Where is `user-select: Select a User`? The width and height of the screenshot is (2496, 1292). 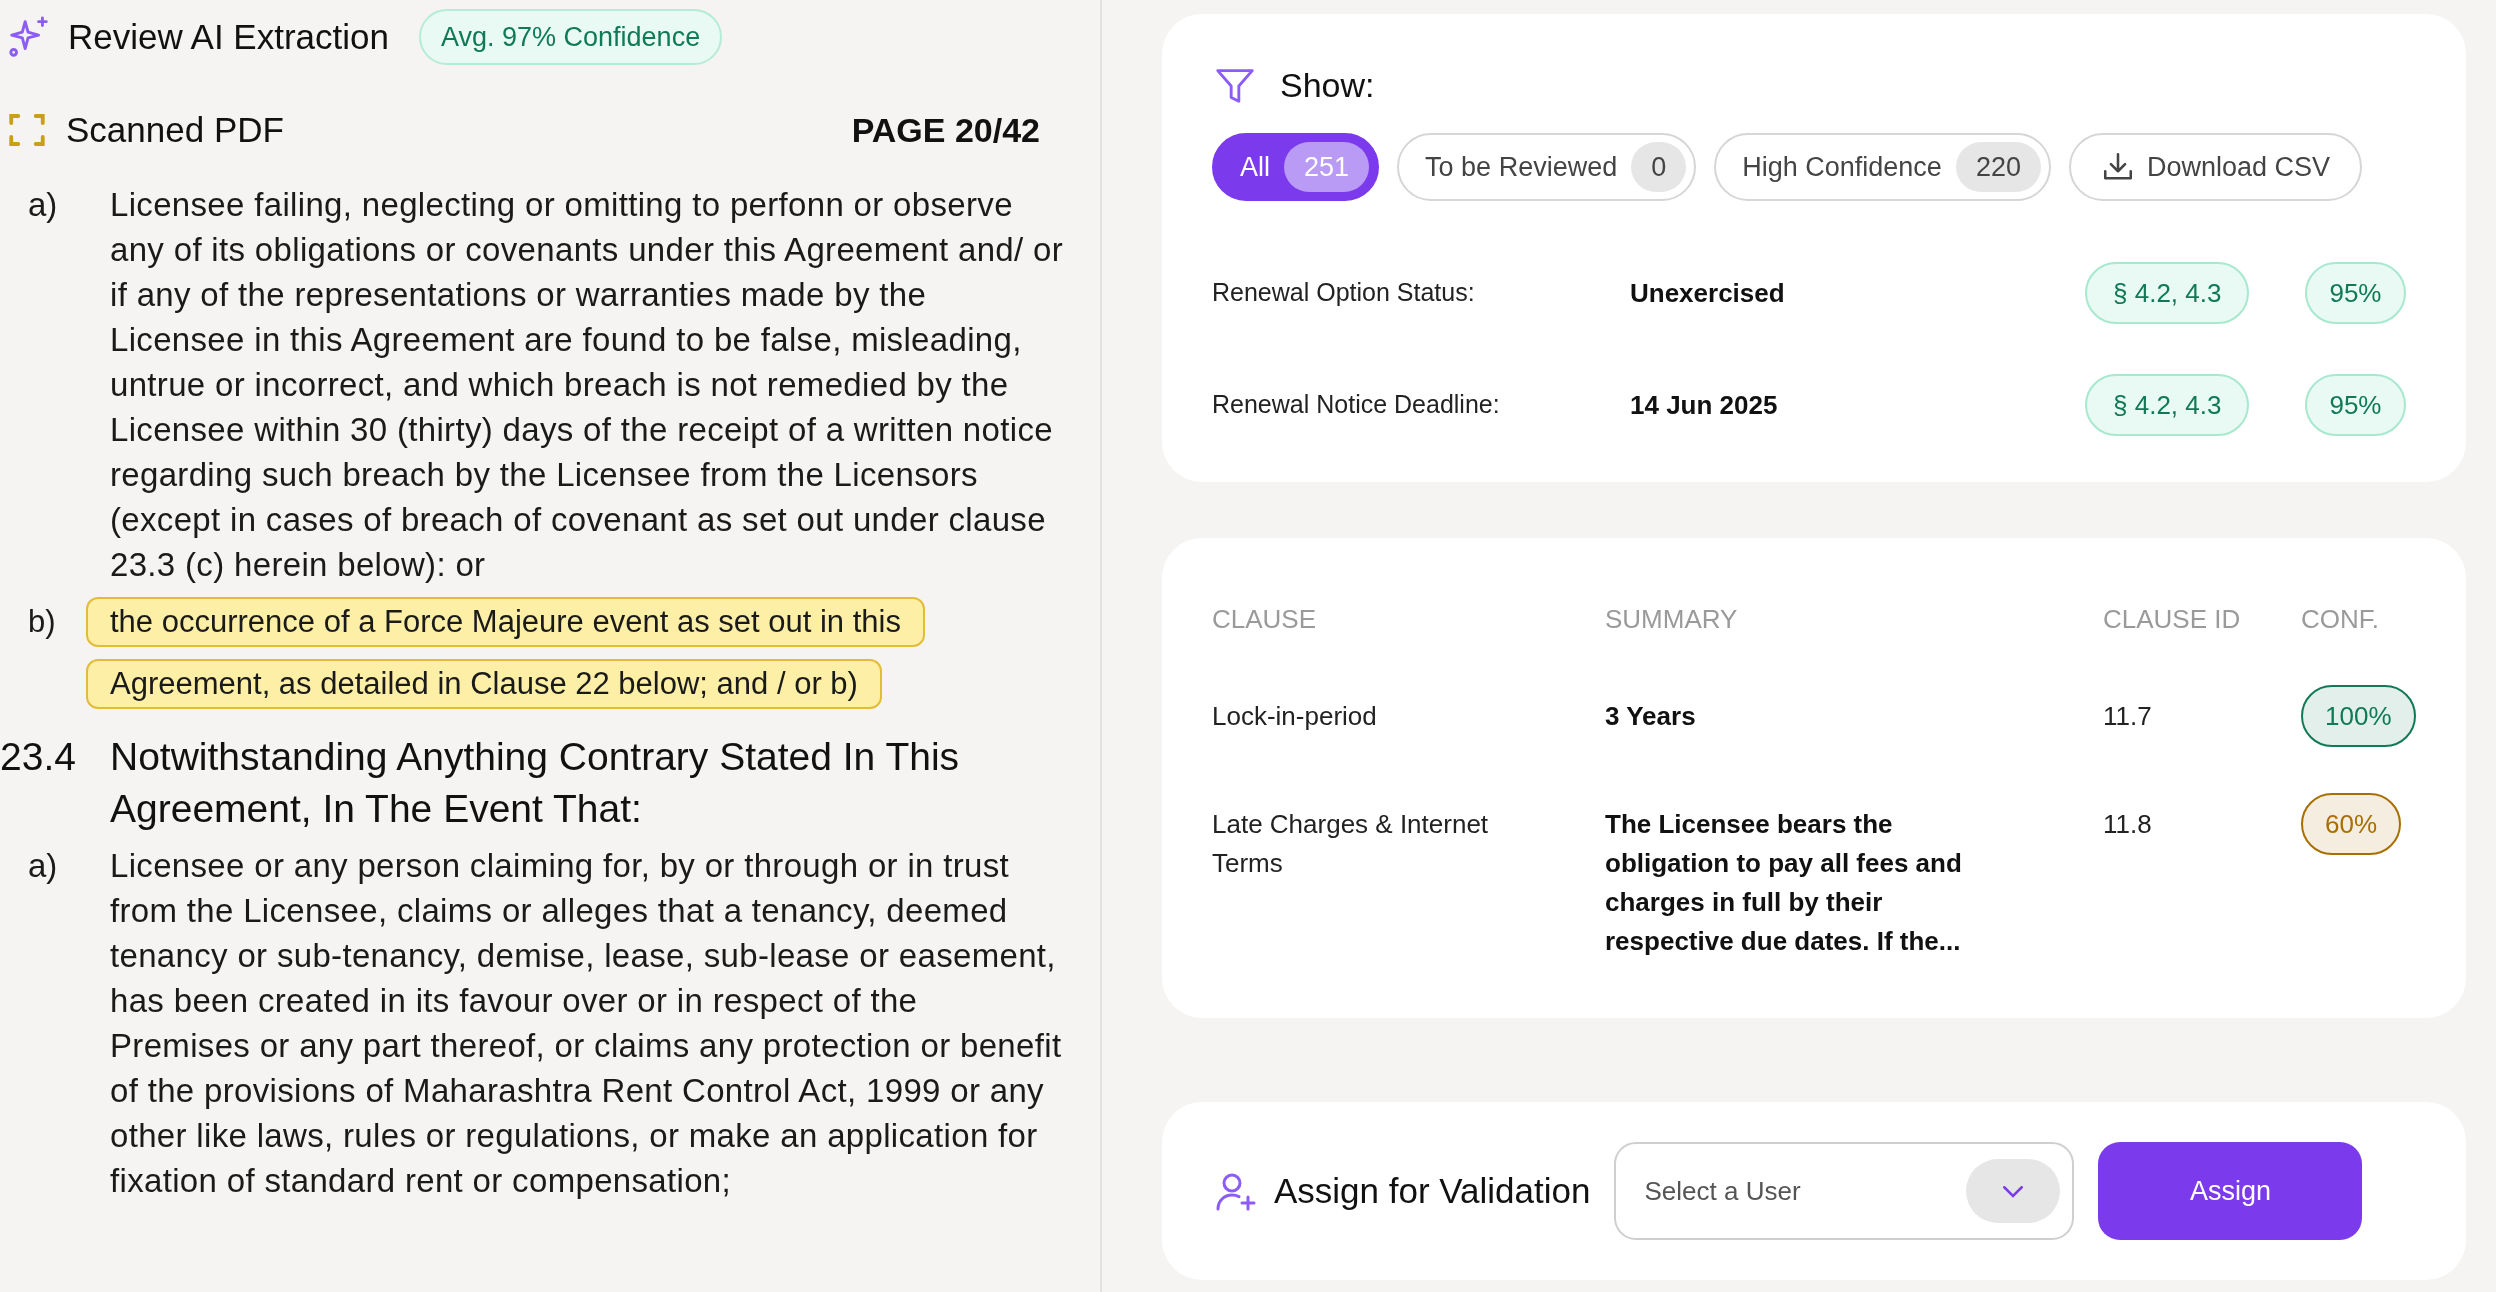
user-select: Select a User is located at coordinates (1844, 1191).